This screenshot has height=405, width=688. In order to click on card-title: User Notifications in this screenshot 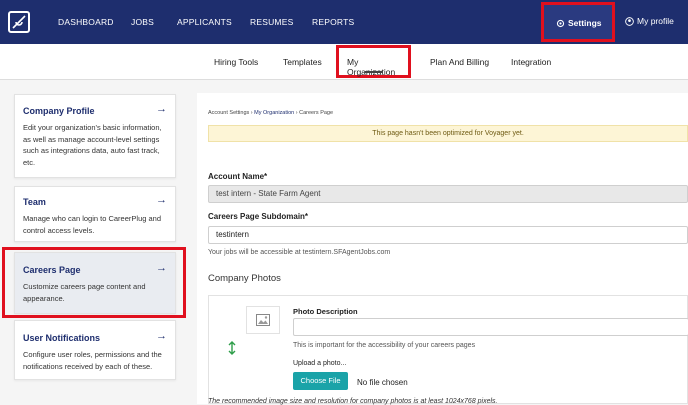, I will do `click(62, 338)`.